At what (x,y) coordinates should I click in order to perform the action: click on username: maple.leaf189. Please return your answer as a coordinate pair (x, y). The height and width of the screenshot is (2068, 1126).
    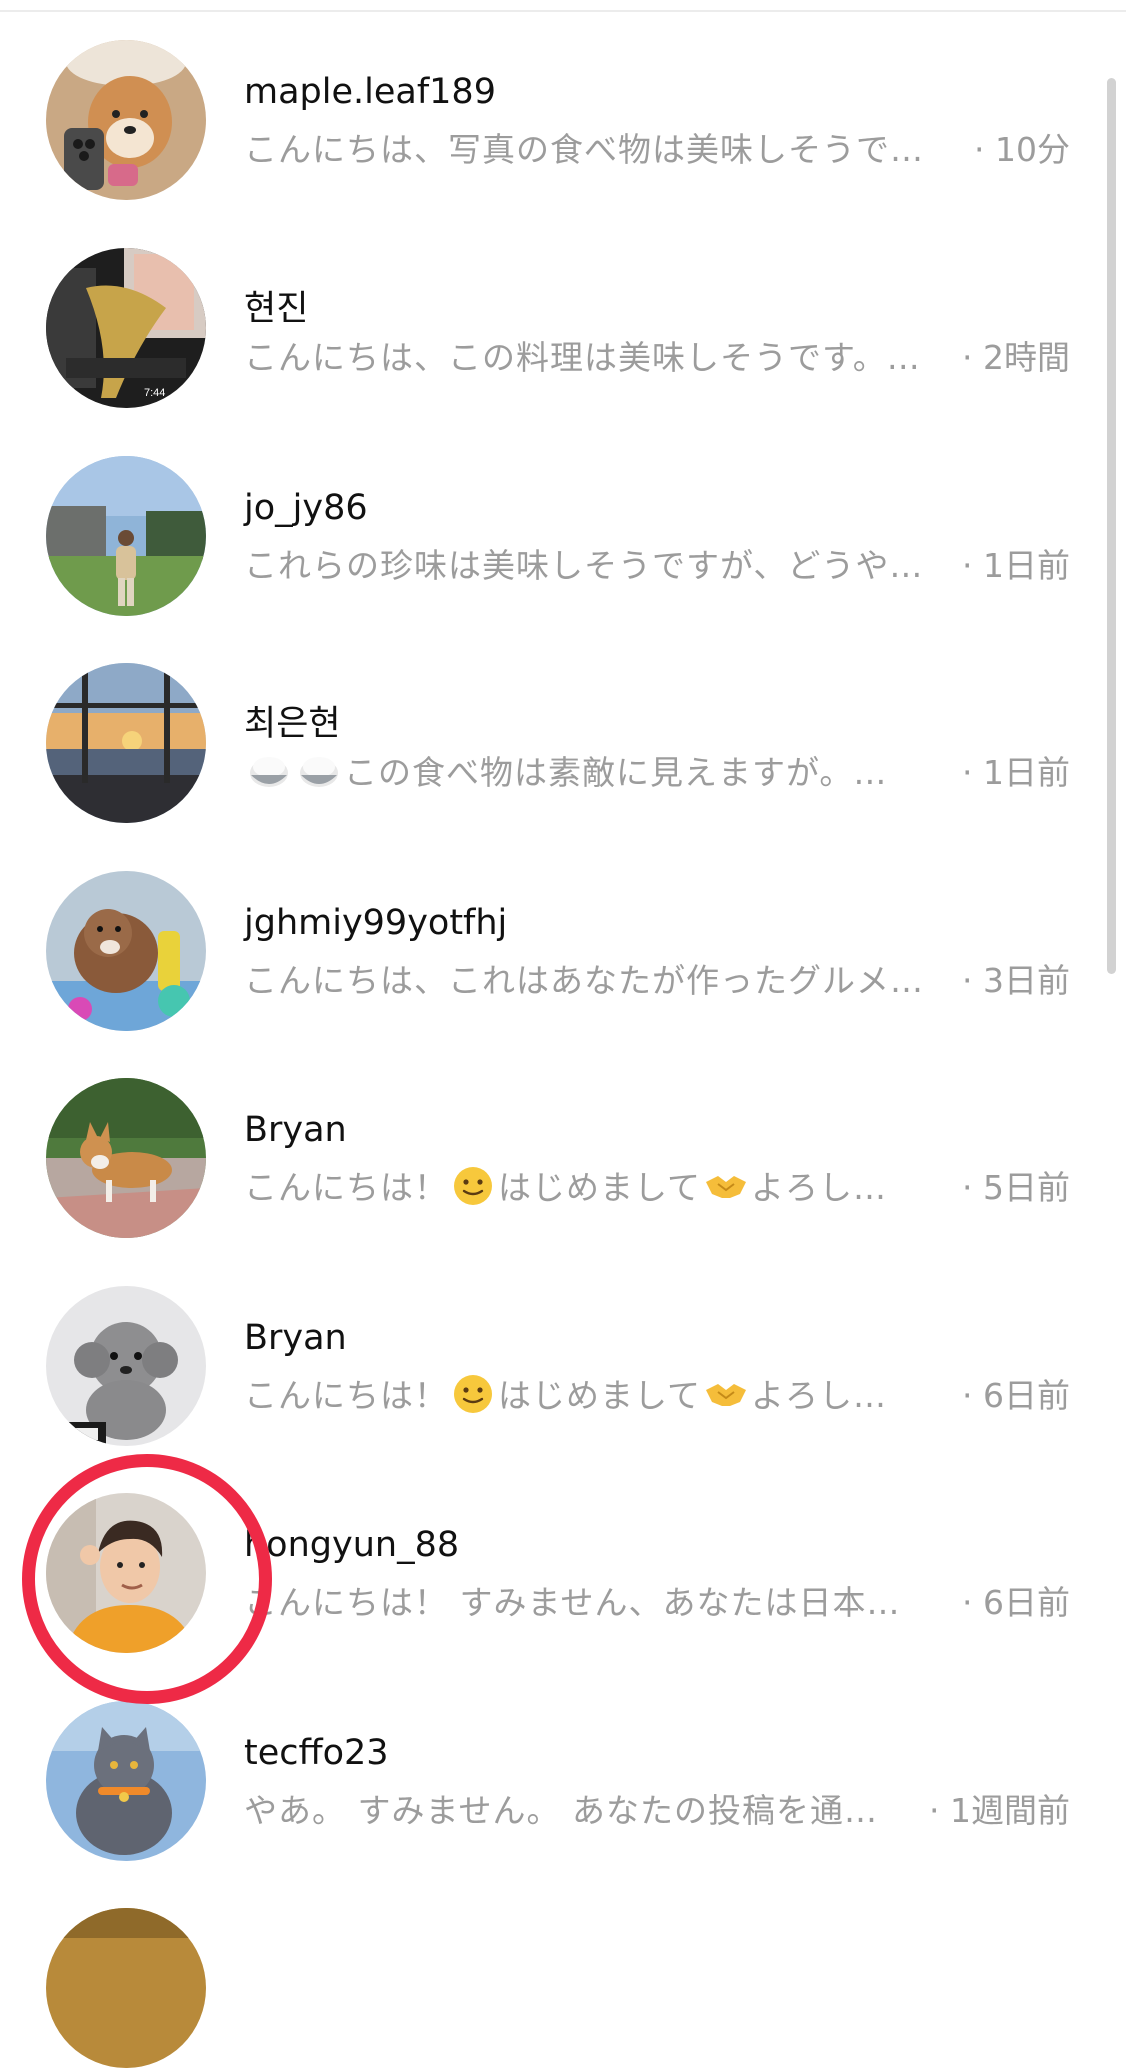
    Looking at the image, I should click on (370, 92).